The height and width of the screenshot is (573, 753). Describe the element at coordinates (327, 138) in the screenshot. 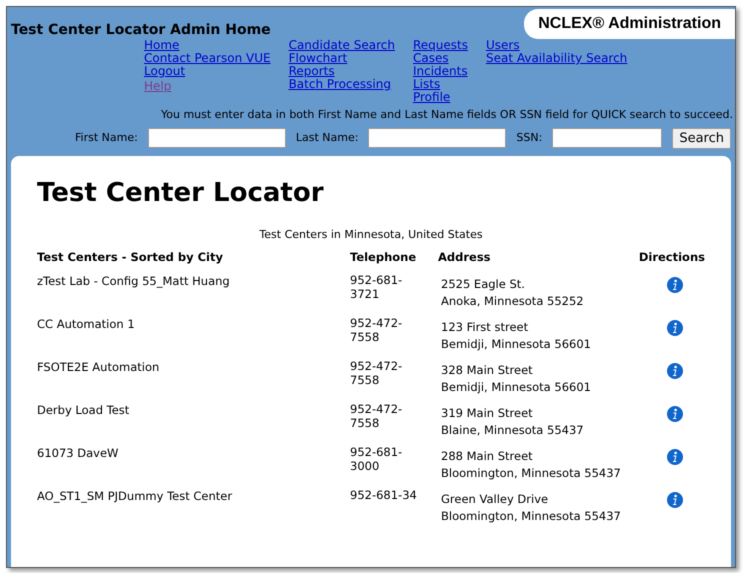

I see `field-label: Last Name:` at that location.